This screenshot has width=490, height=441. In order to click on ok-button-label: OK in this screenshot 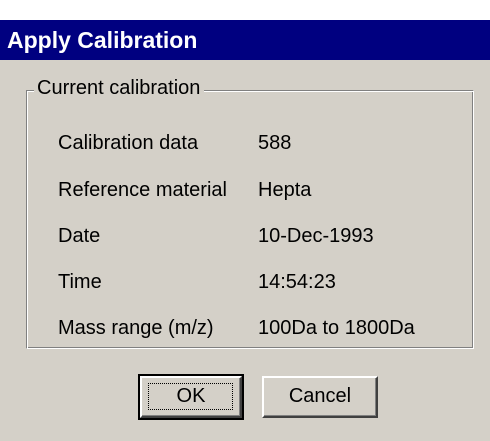, I will do `click(191, 396)`.